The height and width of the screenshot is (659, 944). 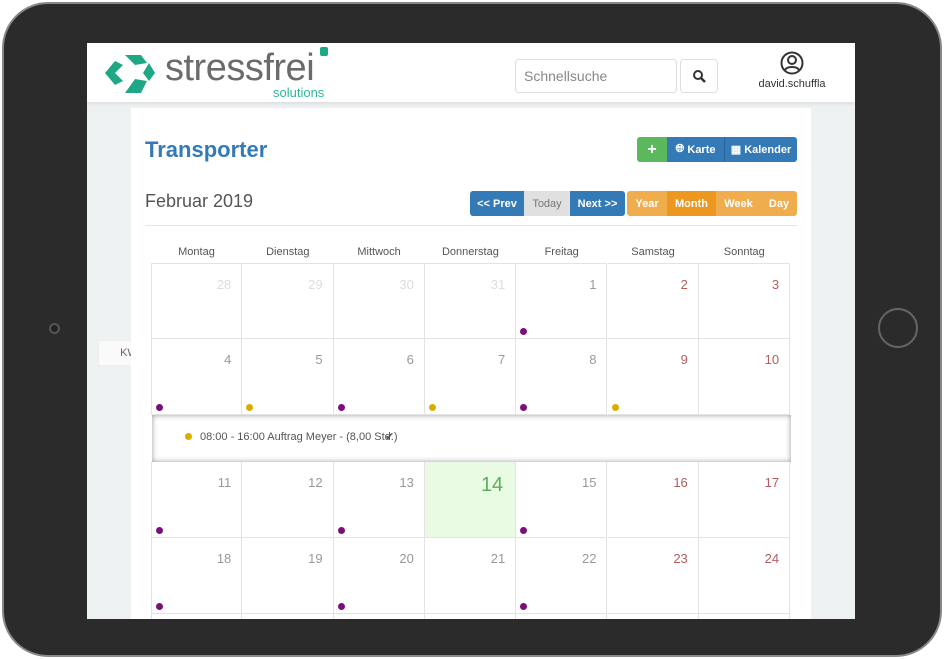 What do you see at coordinates (379, 377) in the screenshot?
I see `day-cell: 6` at bounding box center [379, 377].